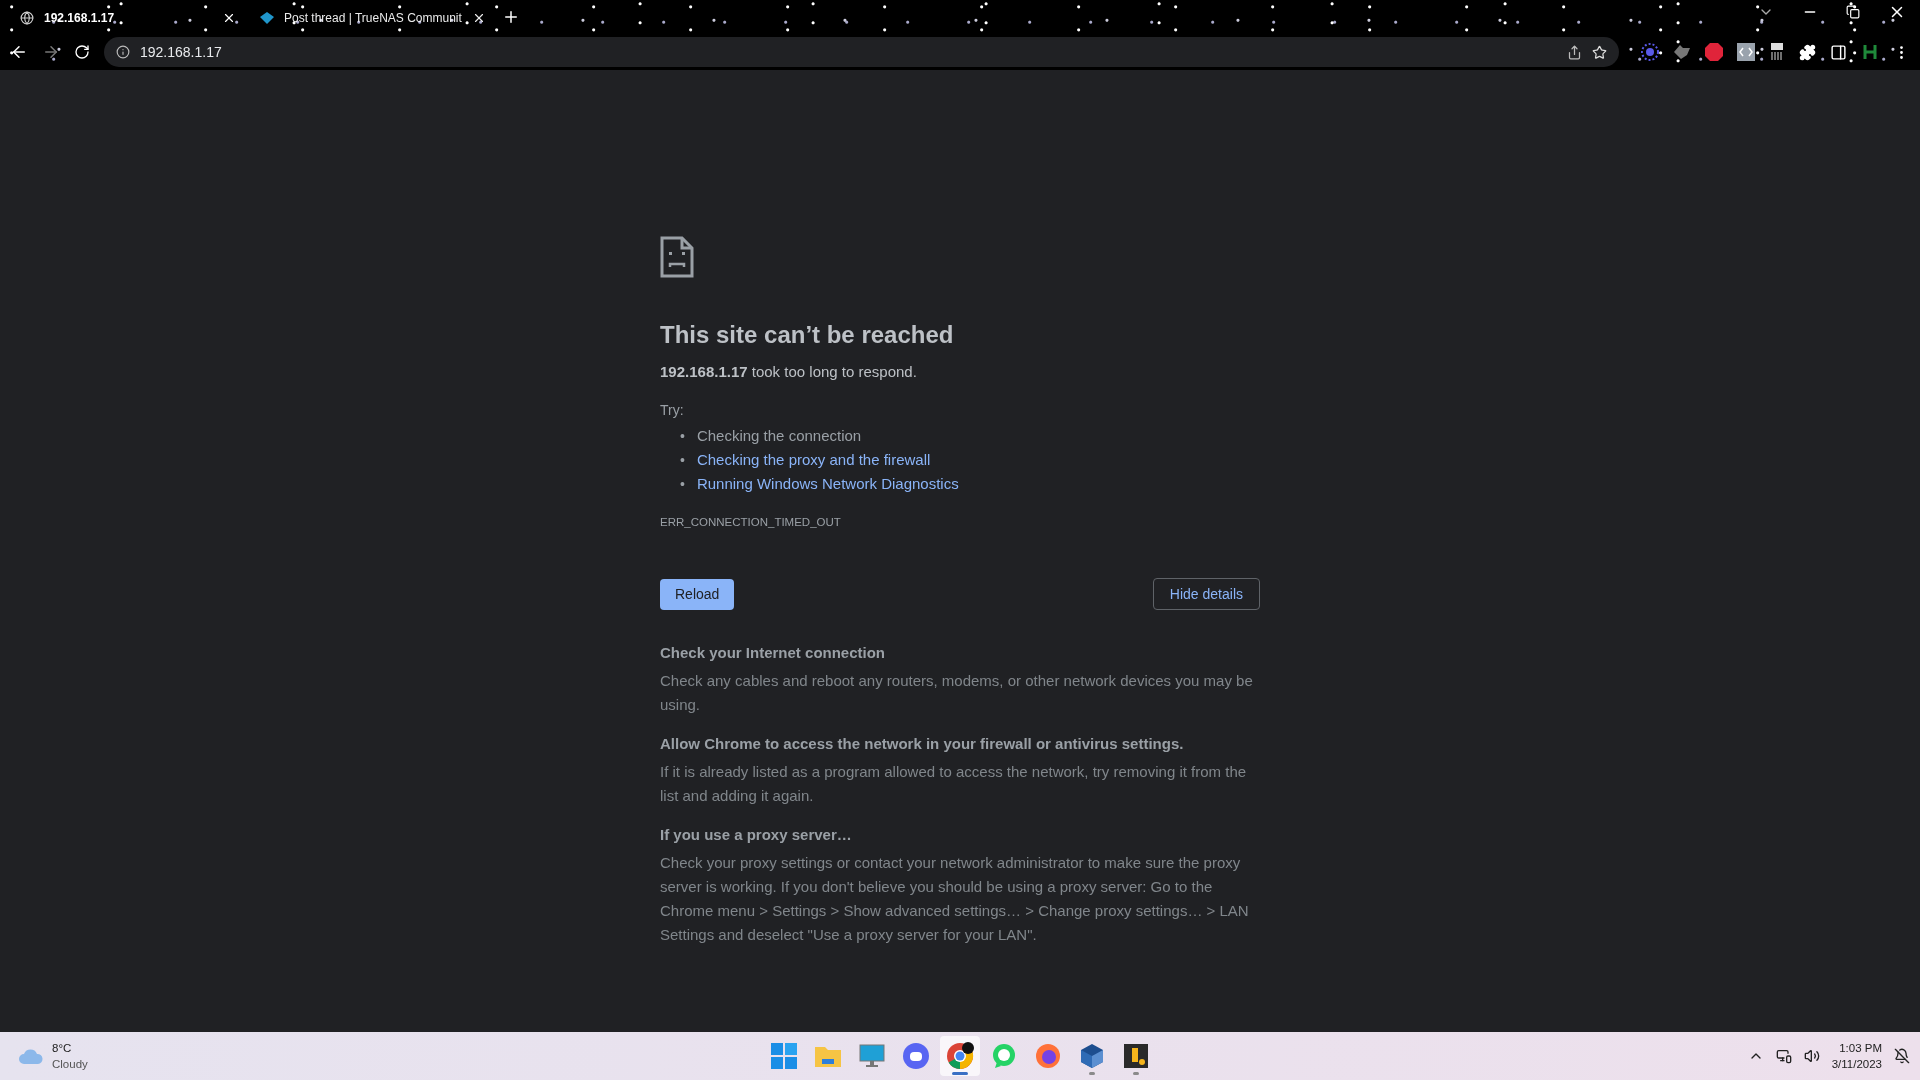  Describe the element at coordinates (779, 436) in the screenshot. I see `suggestion-text: Checking the connection` at that location.